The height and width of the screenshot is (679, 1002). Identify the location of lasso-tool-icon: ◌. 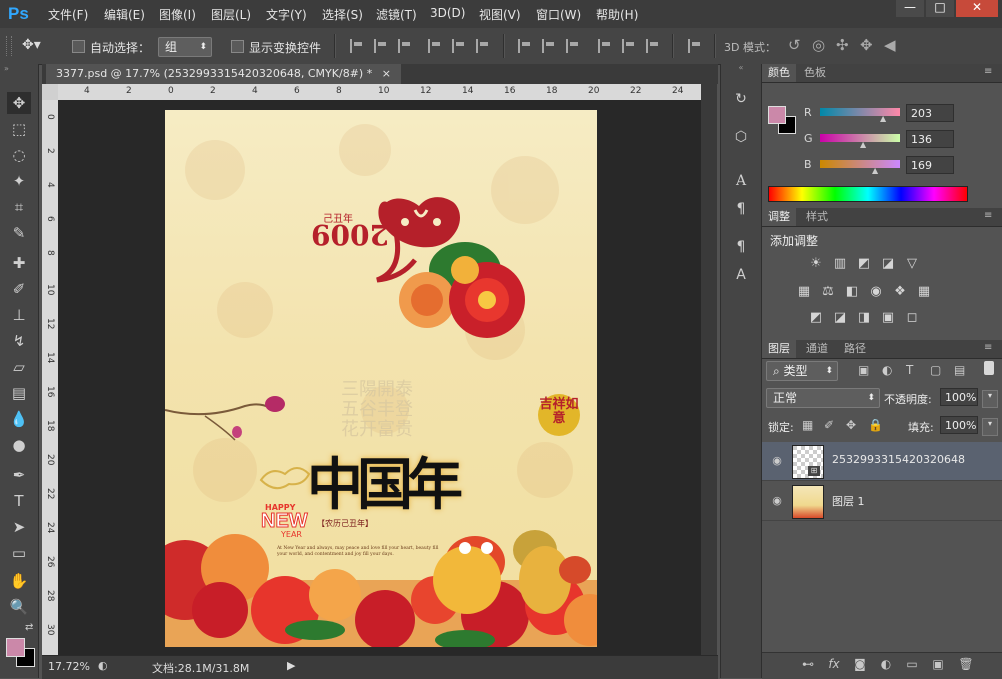
(19, 155).